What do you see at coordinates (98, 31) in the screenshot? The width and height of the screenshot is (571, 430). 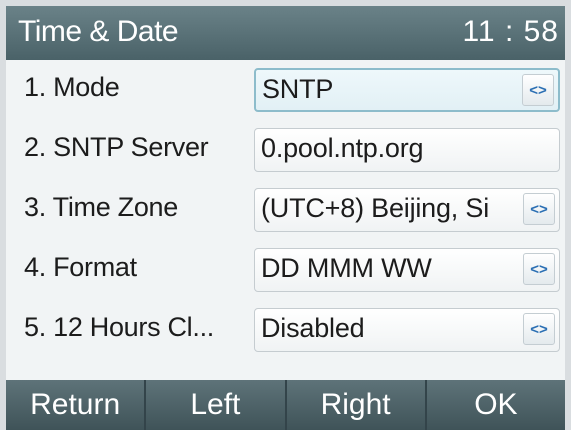 I see `page-title: Time & Date` at bounding box center [98, 31].